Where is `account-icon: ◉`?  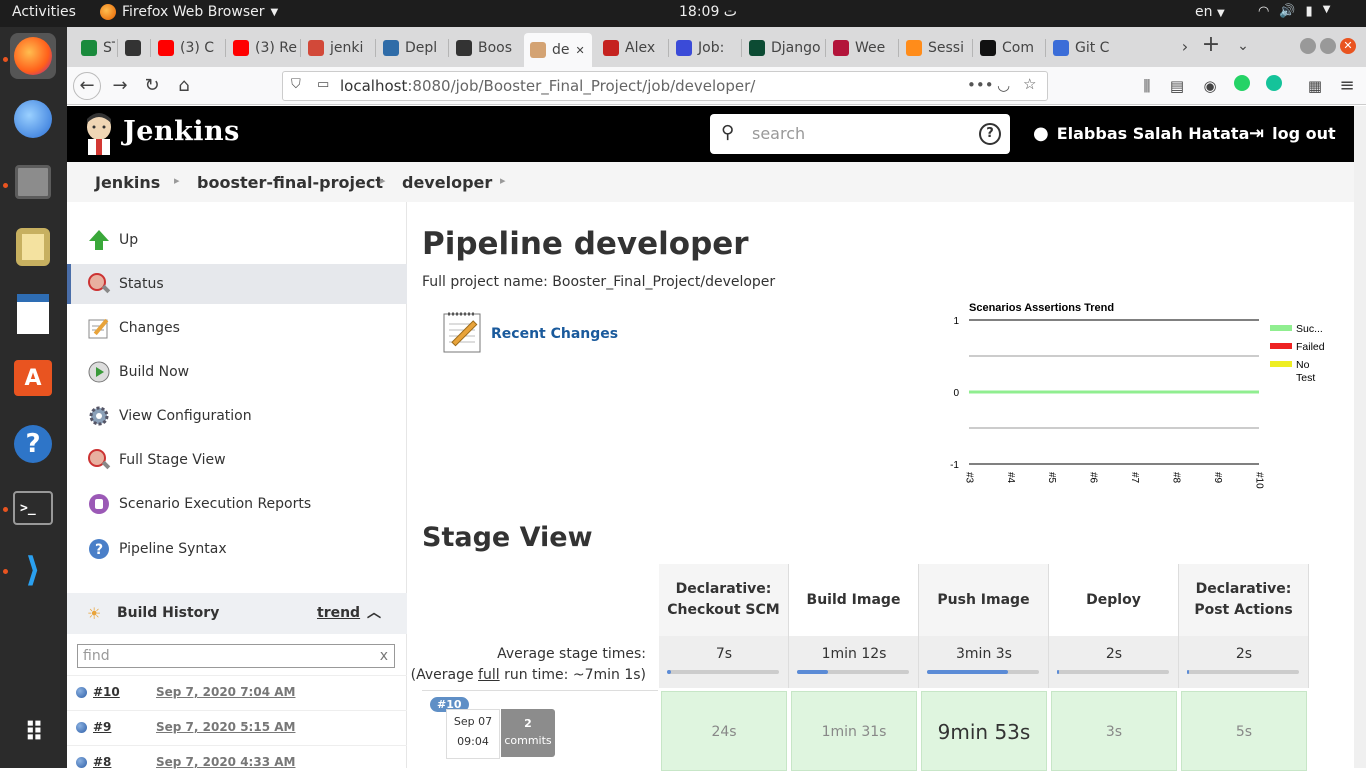 account-icon: ◉ is located at coordinates (1210, 86).